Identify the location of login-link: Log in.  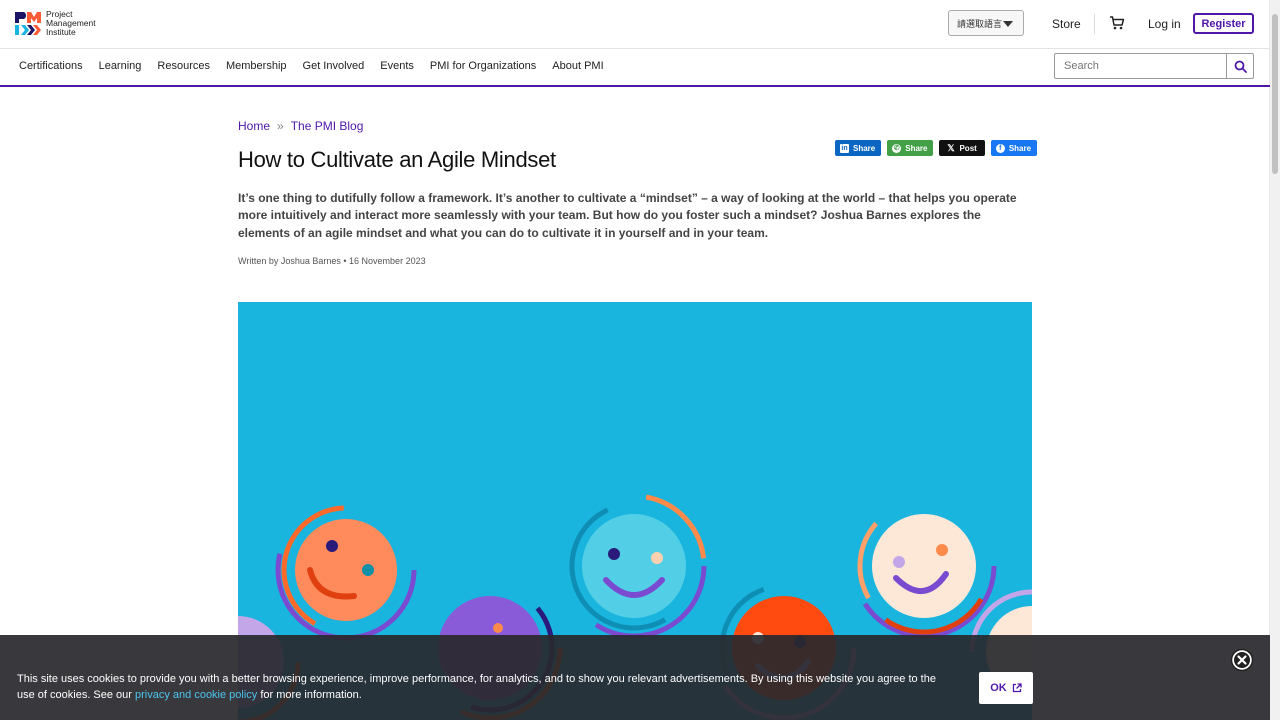
(1164, 24).